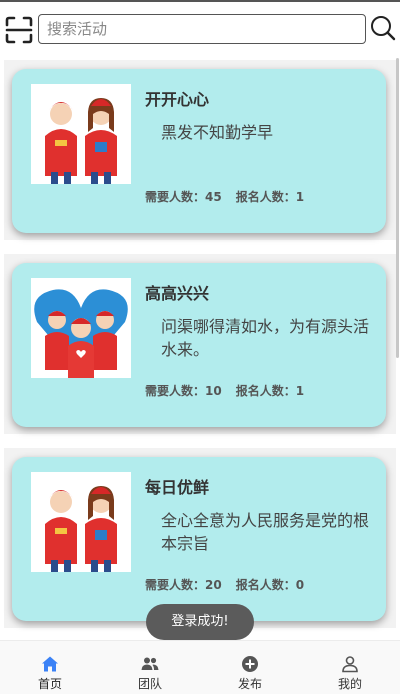  What do you see at coordinates (213, 585) in the screenshot?
I see `required-count: 20` at bounding box center [213, 585].